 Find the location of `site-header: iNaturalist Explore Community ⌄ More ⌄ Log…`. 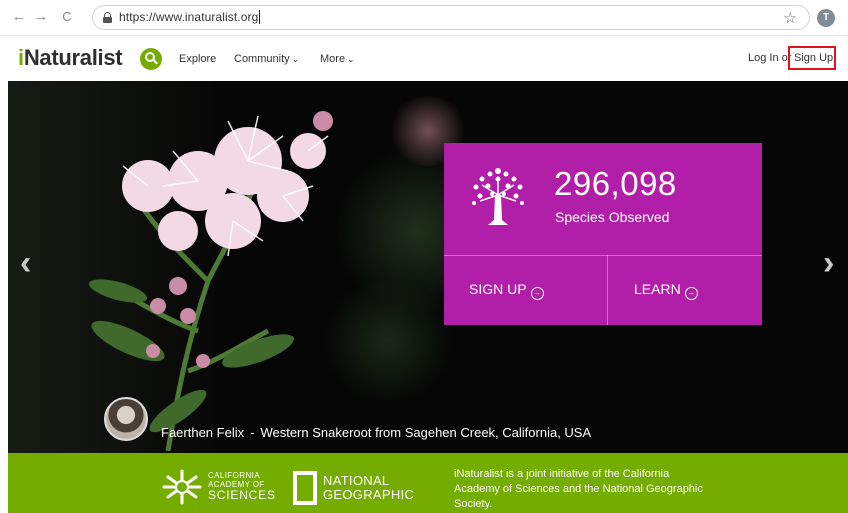

site-header: iNaturalist Explore Community ⌄ More ⌄ Log… is located at coordinates (424, 59).